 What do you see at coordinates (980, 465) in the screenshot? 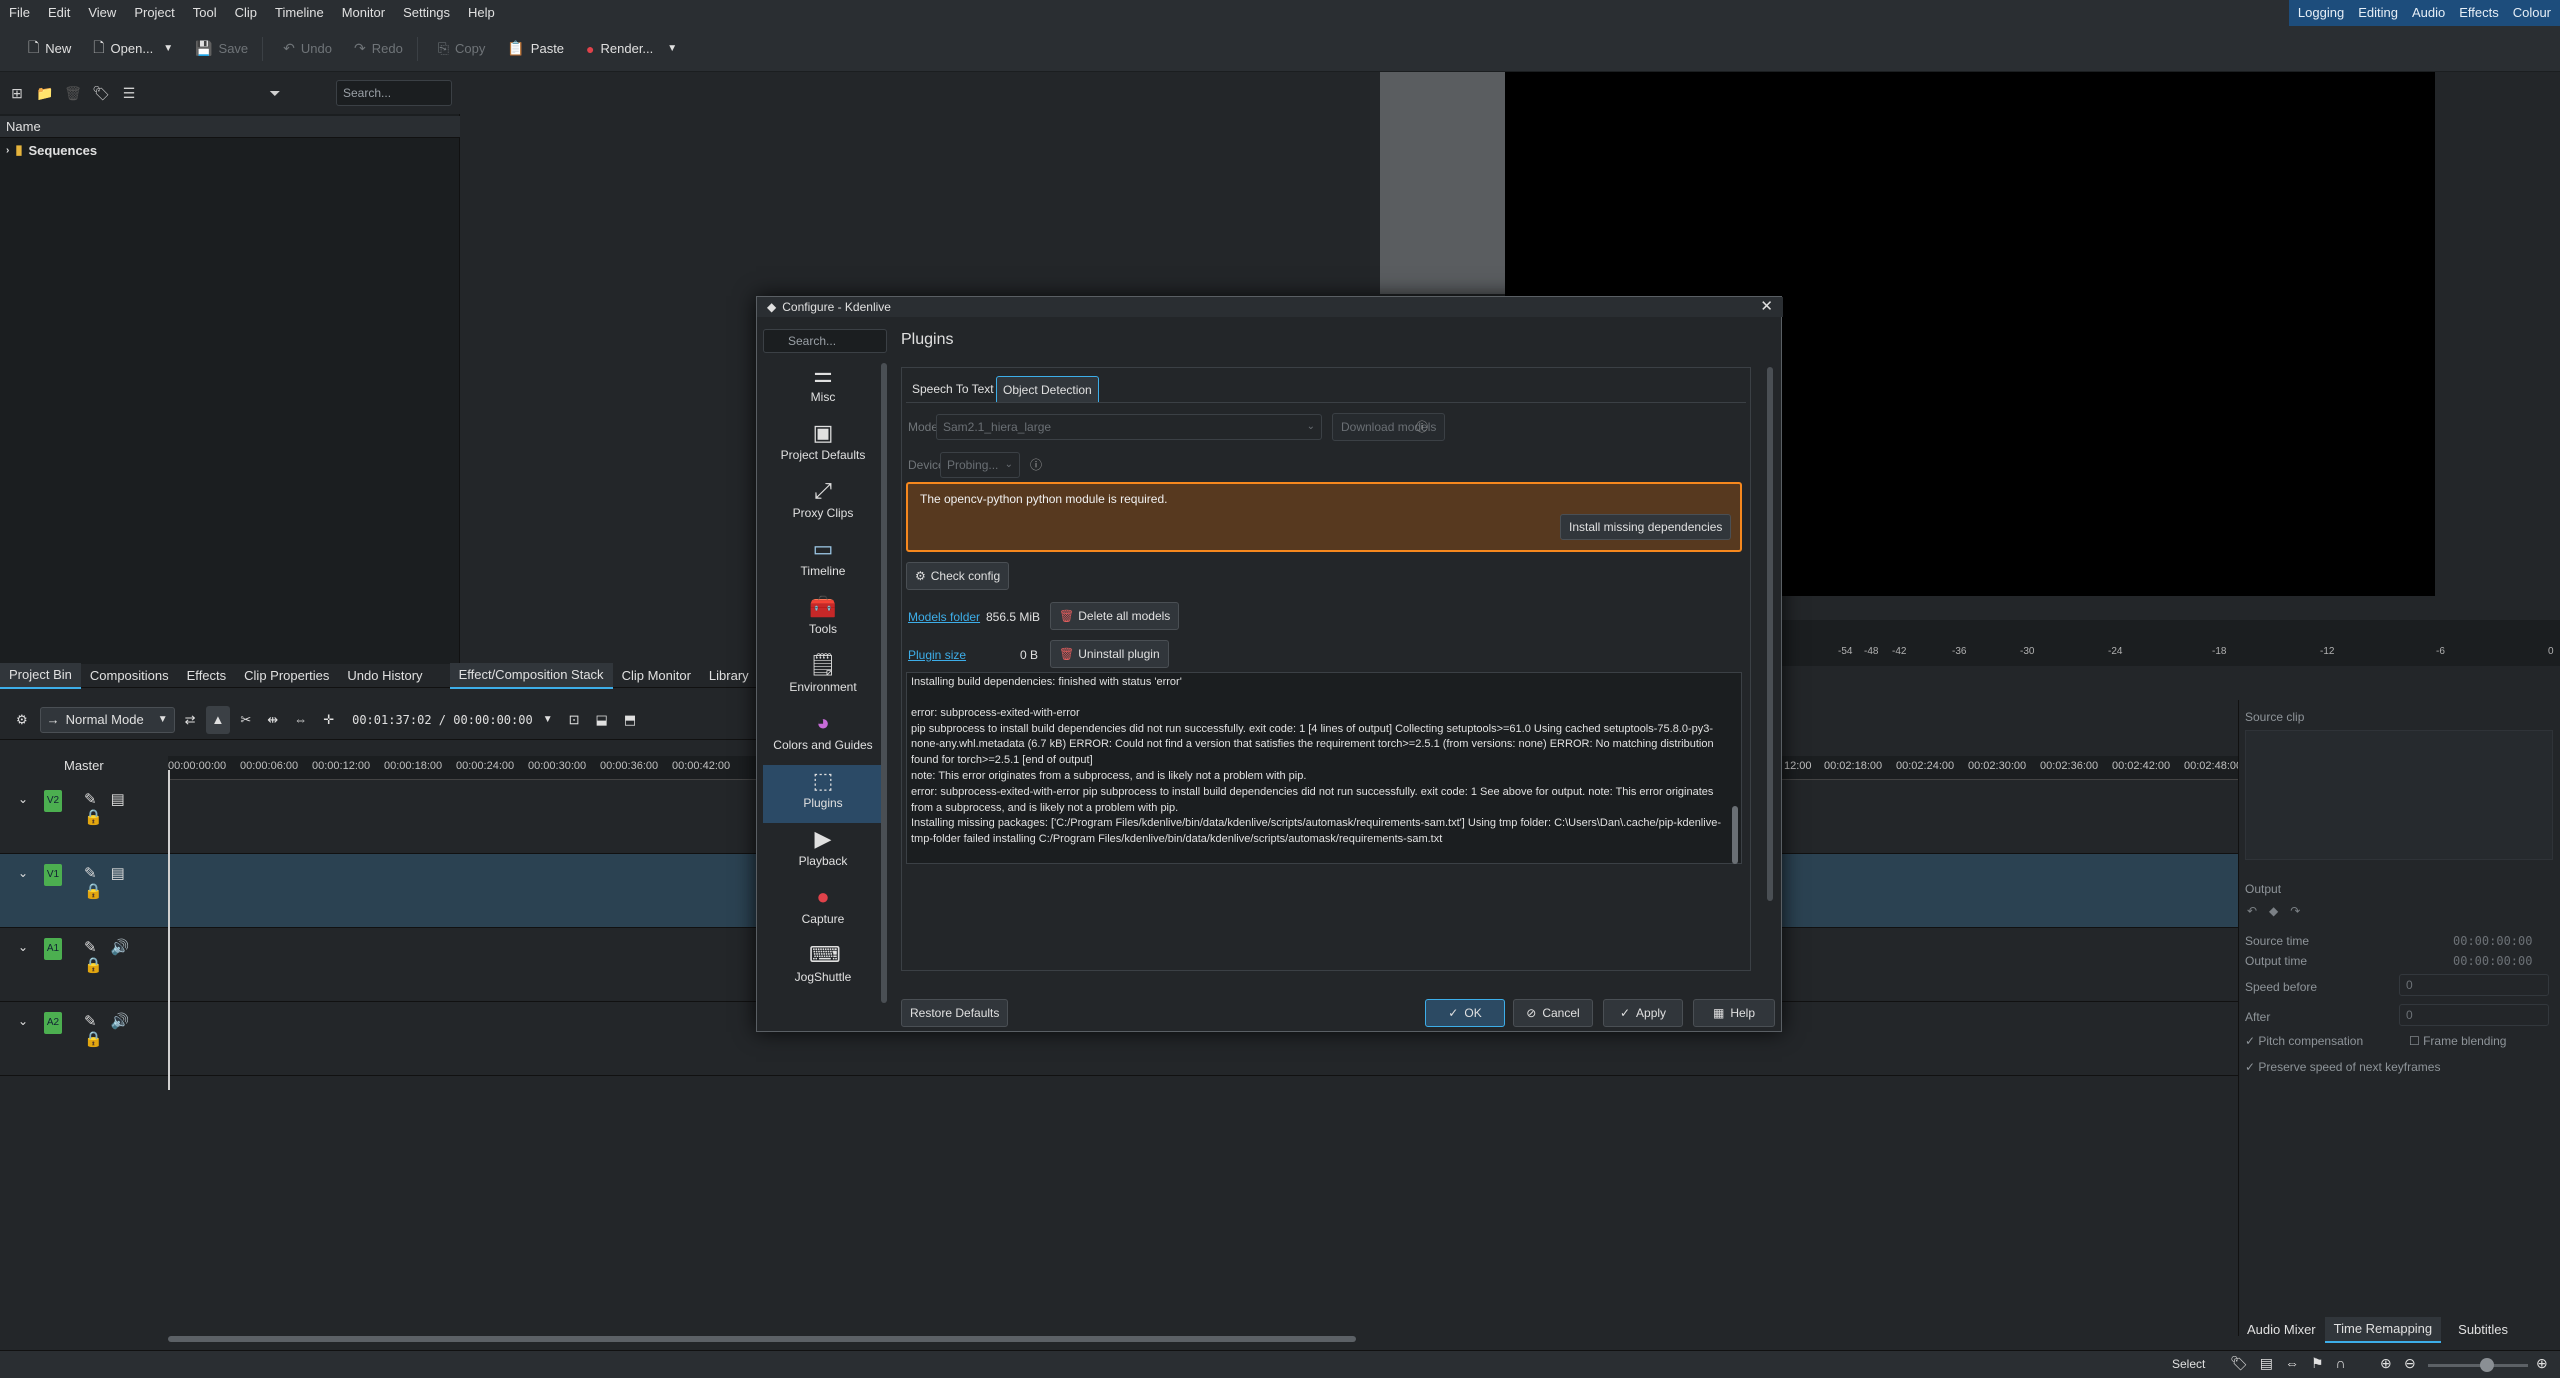
I see `device-select: Probing... ⌄` at bounding box center [980, 465].